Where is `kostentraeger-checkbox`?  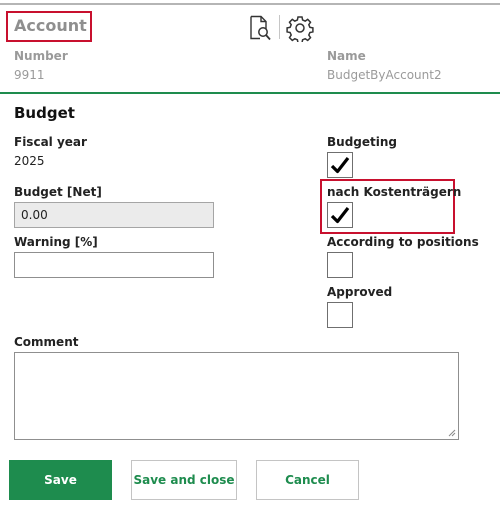 kostentraeger-checkbox is located at coordinates (340, 215).